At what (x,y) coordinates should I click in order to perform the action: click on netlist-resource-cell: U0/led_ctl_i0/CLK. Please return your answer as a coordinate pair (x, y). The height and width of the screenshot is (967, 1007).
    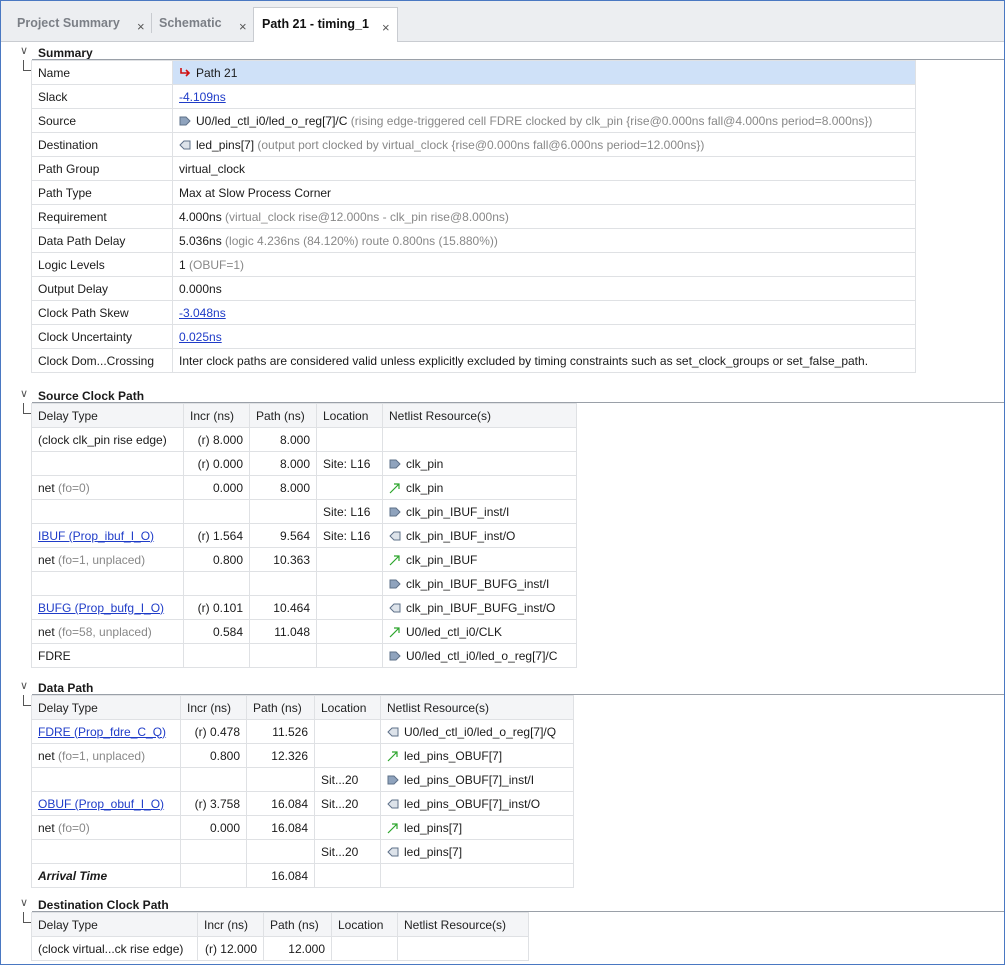
    Looking at the image, I should click on (479, 631).